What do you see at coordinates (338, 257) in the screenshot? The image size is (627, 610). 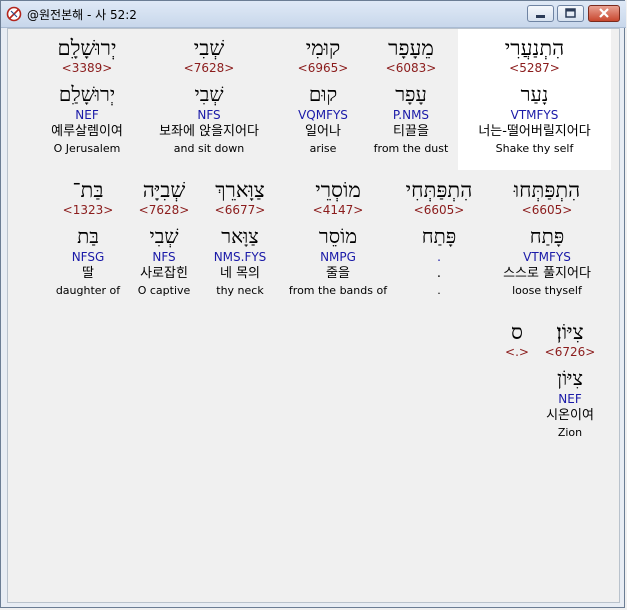 I see `morphology-code: NMPG` at bounding box center [338, 257].